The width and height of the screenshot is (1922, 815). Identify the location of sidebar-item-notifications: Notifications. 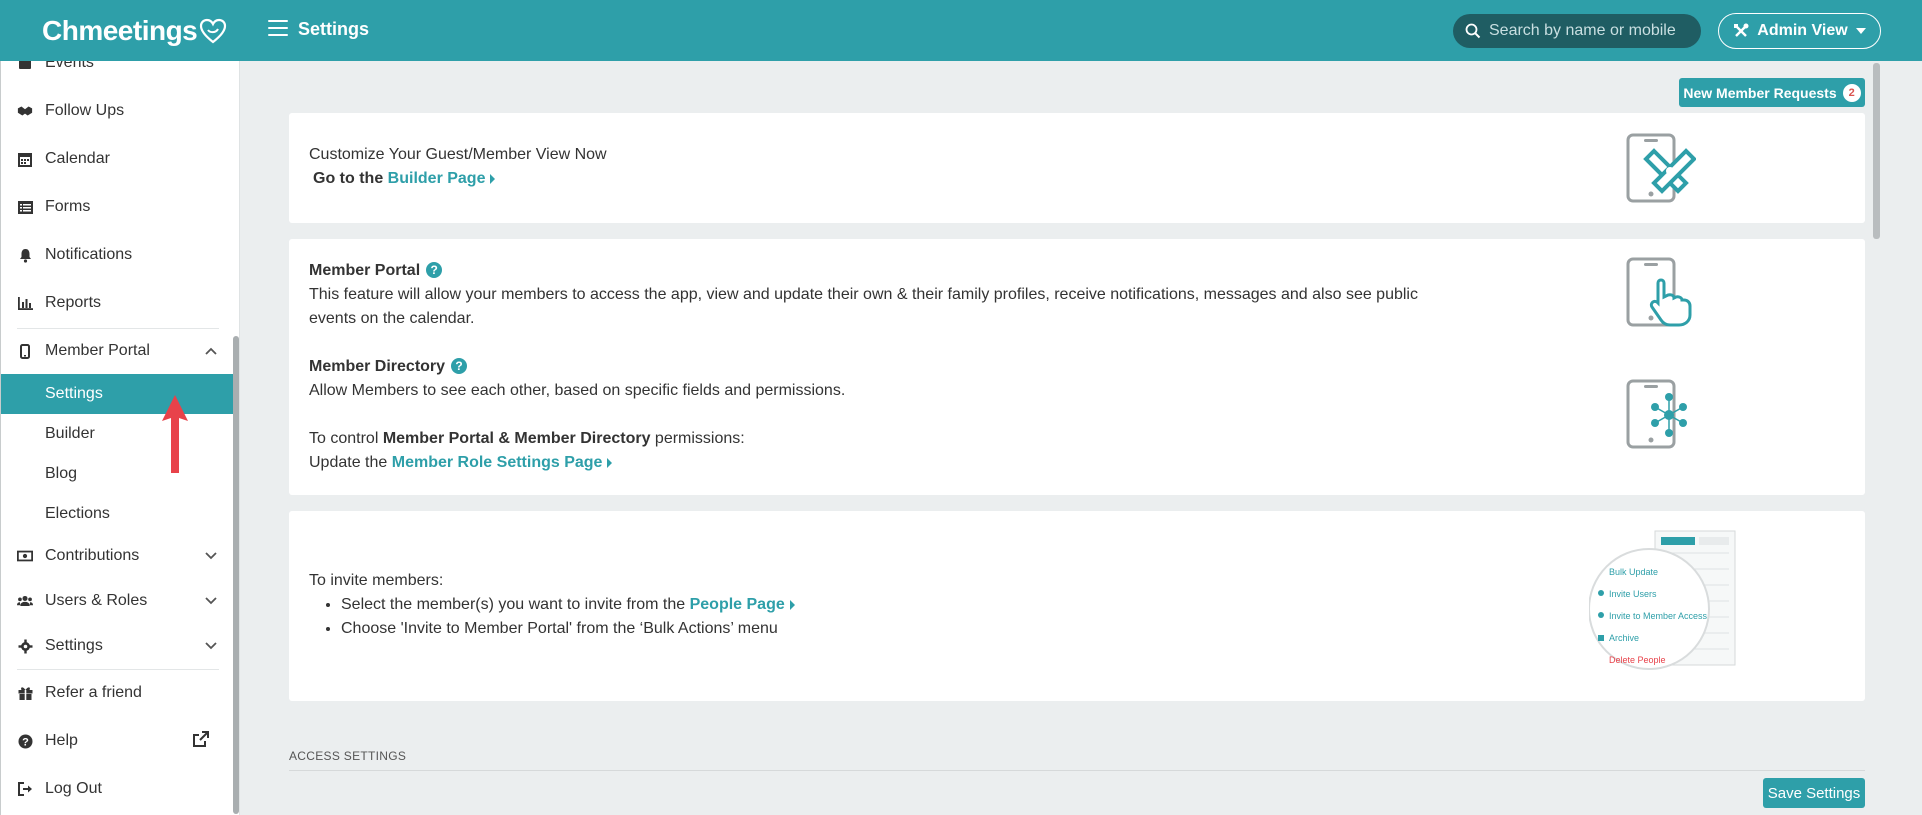
(117, 255).